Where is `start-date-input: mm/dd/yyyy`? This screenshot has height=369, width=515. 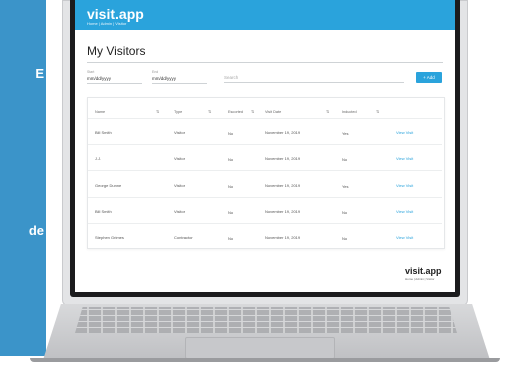
start-date-input: mm/dd/yyyy is located at coordinates (114, 80).